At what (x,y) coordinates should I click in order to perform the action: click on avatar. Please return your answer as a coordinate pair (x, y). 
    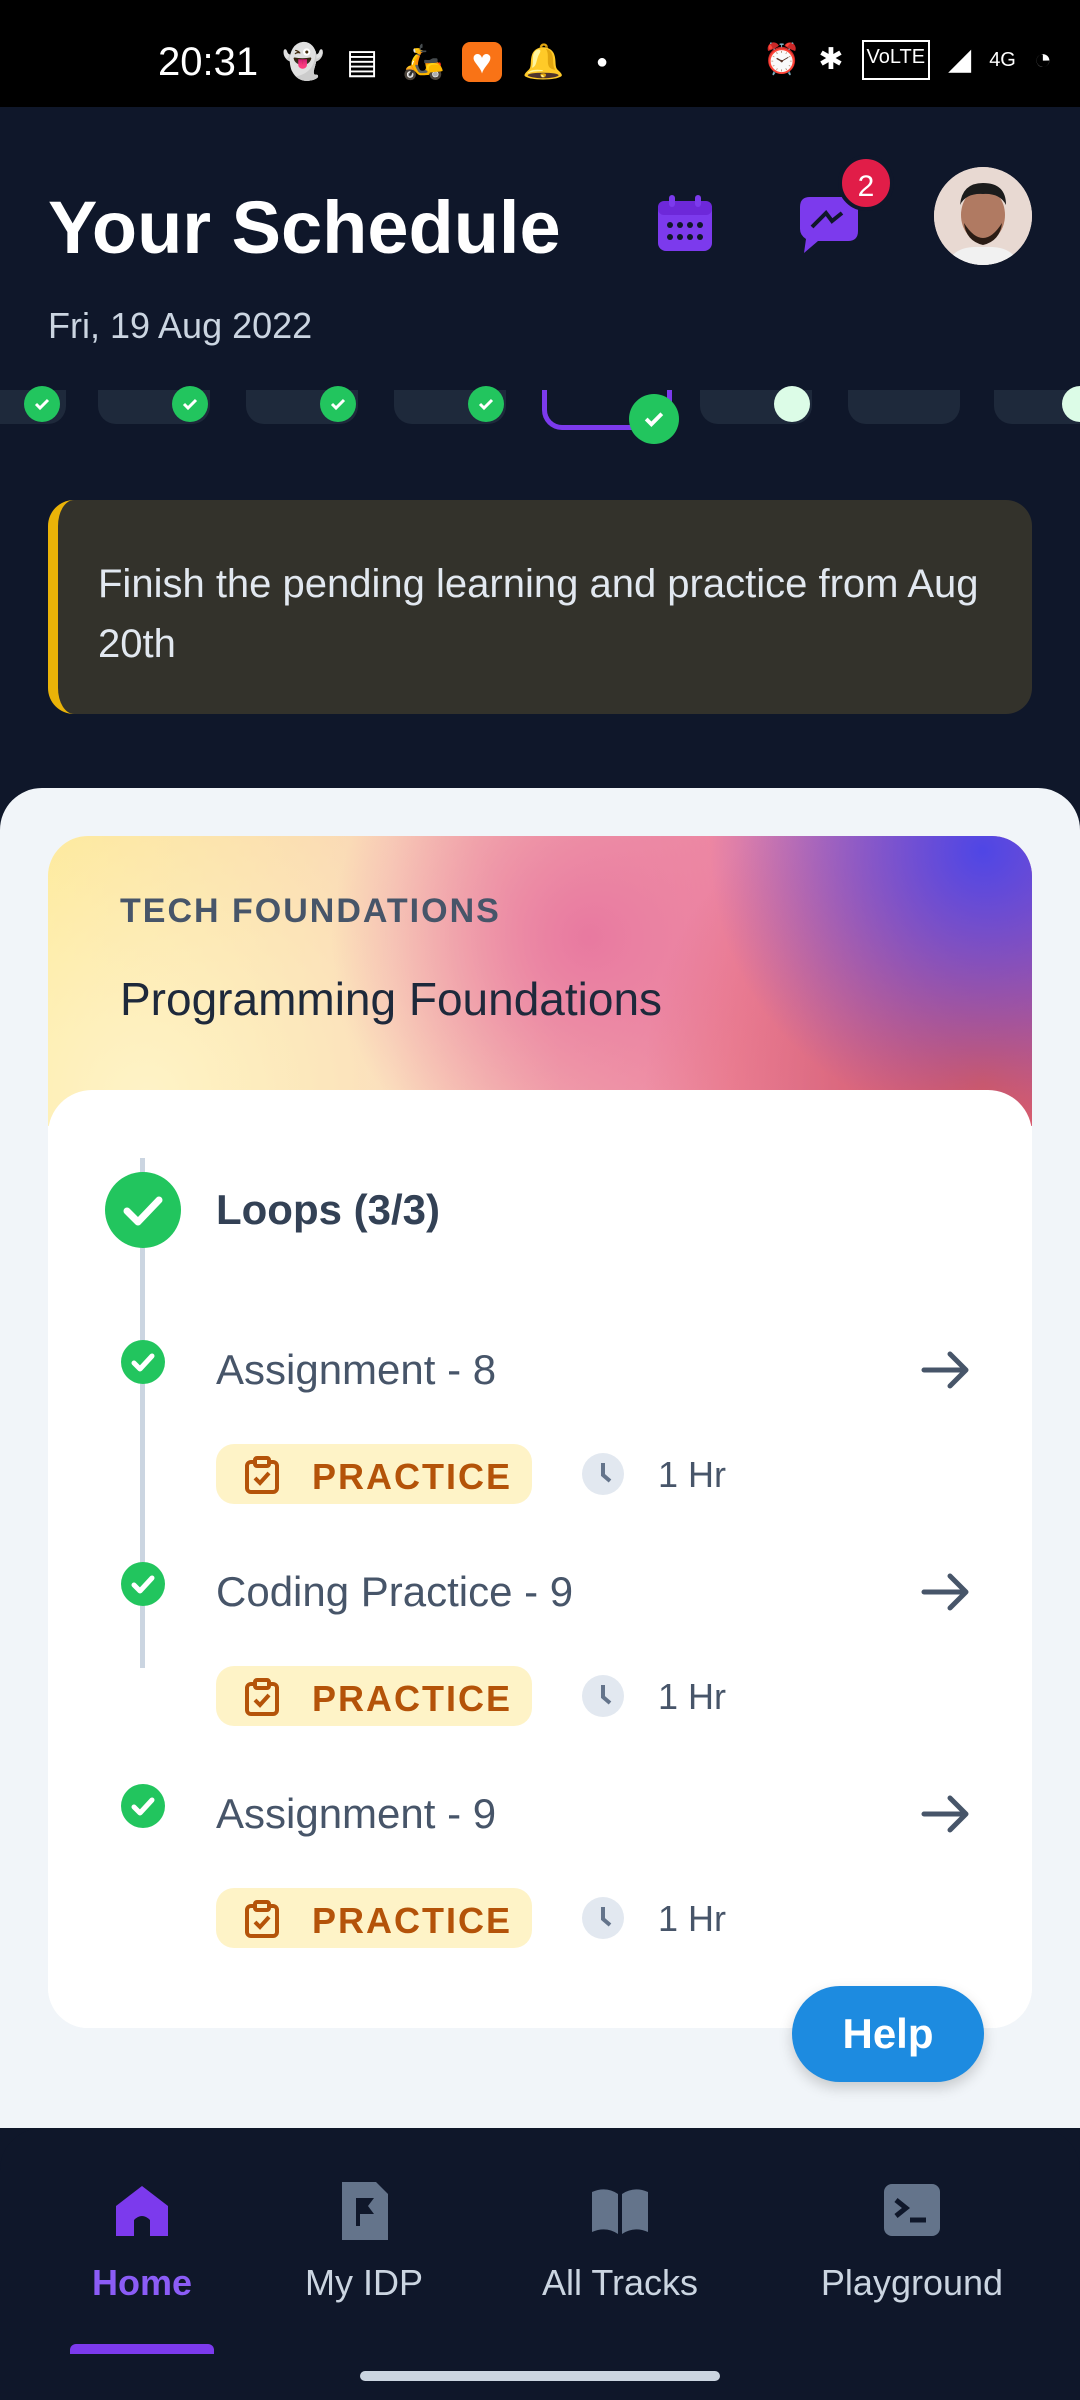
    Looking at the image, I should click on (983, 216).